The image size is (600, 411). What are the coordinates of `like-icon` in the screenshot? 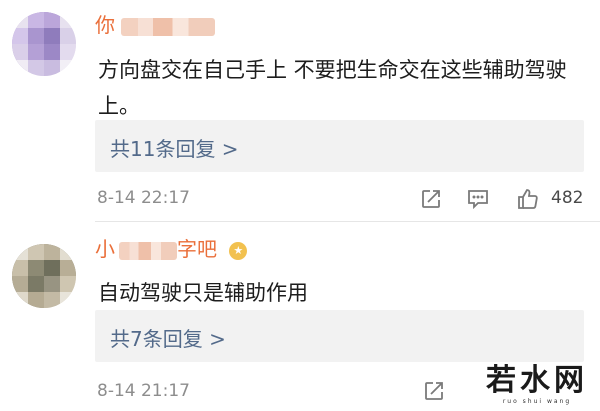 It's located at (528, 199).